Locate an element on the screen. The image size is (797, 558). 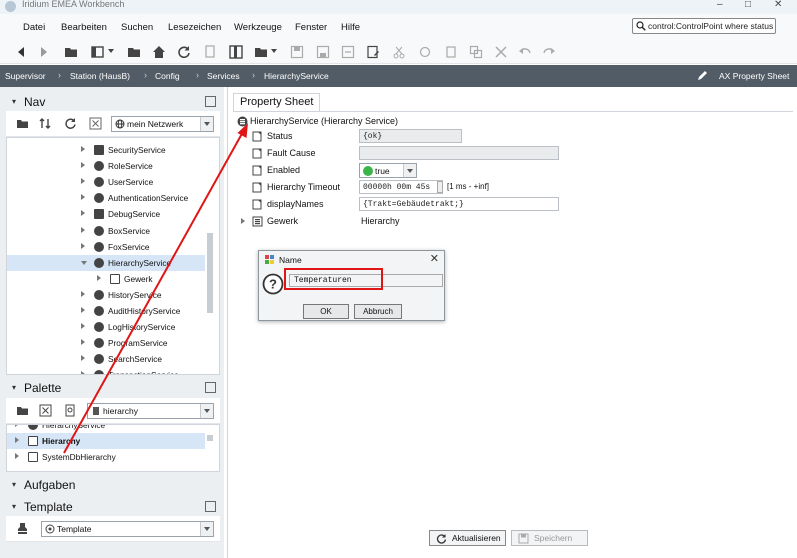
search-input is located at coordinates (711, 26).